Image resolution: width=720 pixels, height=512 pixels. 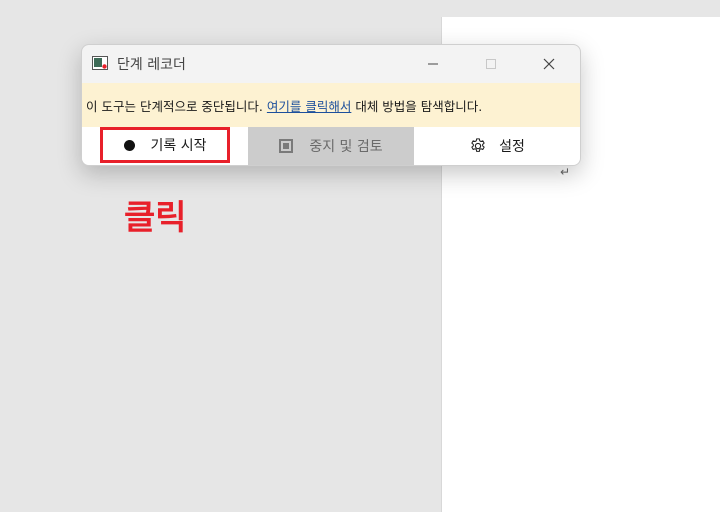 I want to click on paragraph-mark: ↵, so click(x=565, y=172).